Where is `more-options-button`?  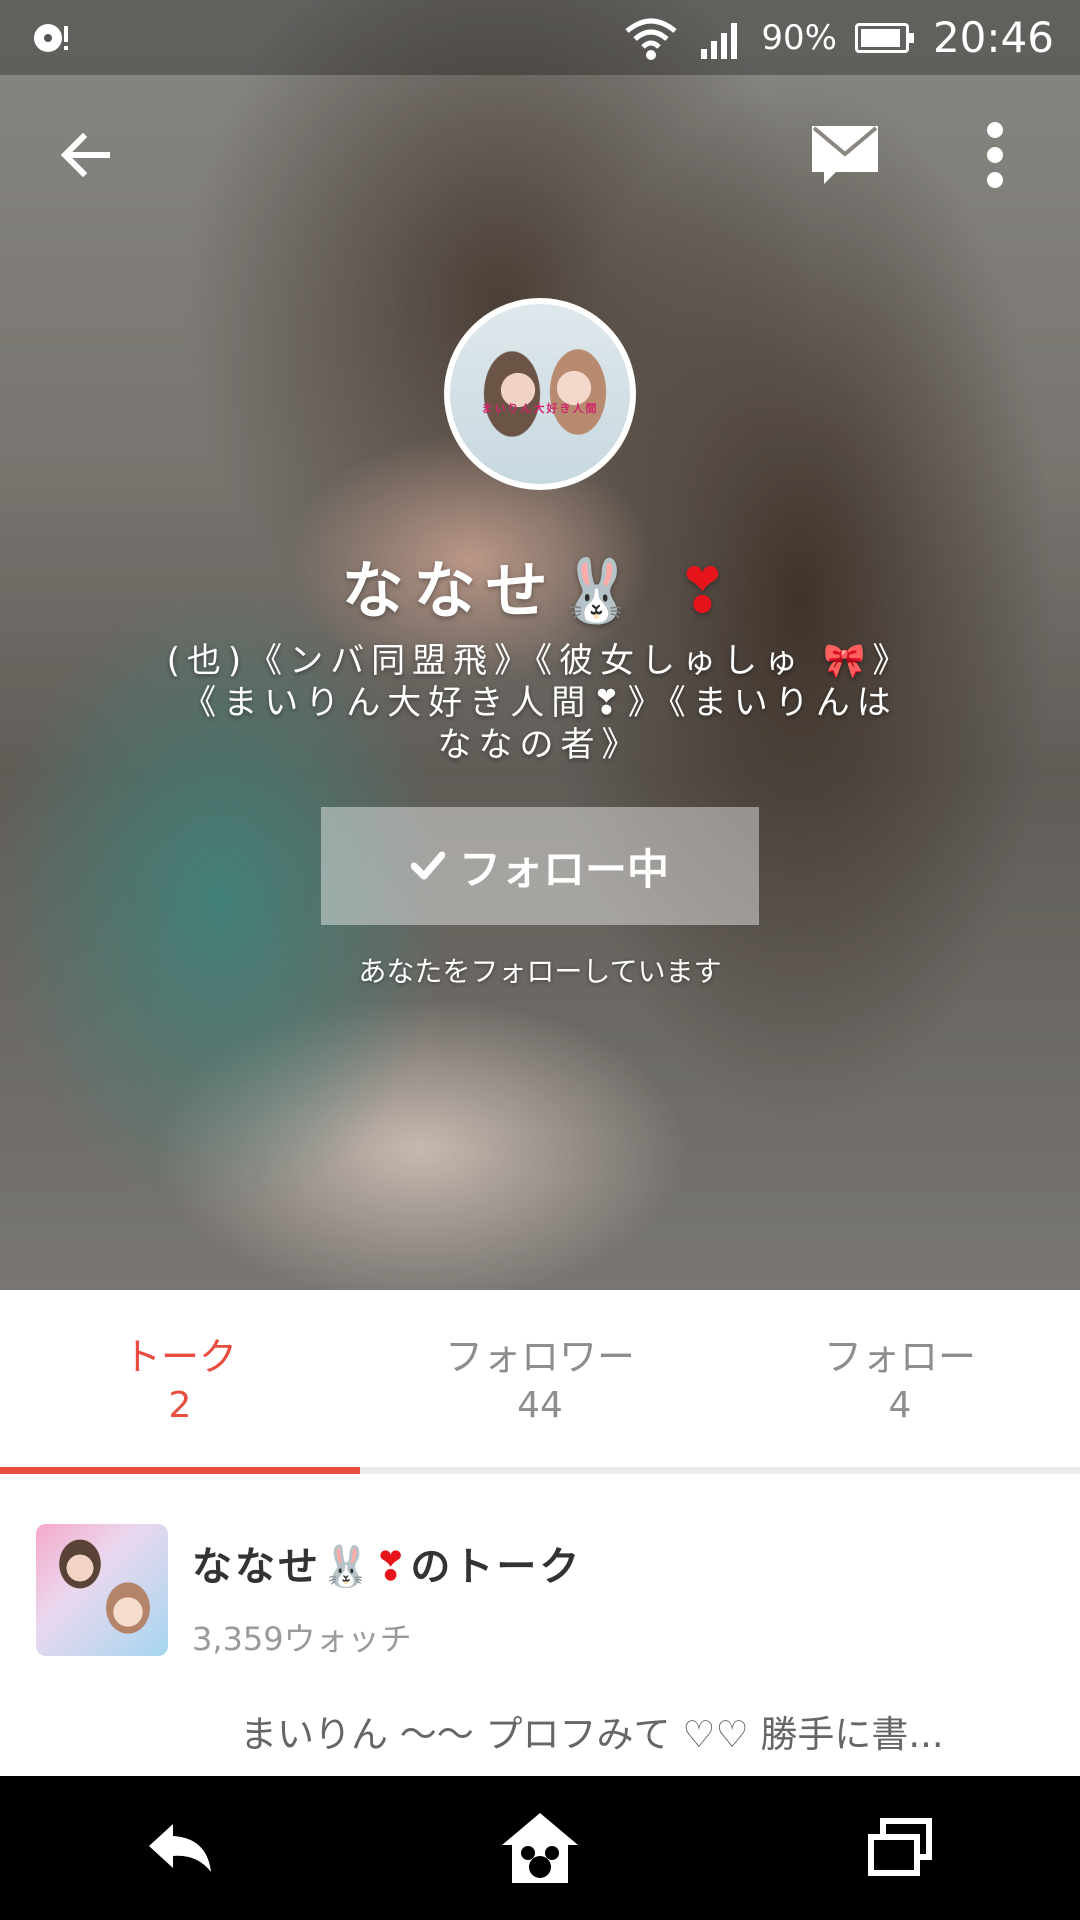
more-options-button is located at coordinates (995, 155).